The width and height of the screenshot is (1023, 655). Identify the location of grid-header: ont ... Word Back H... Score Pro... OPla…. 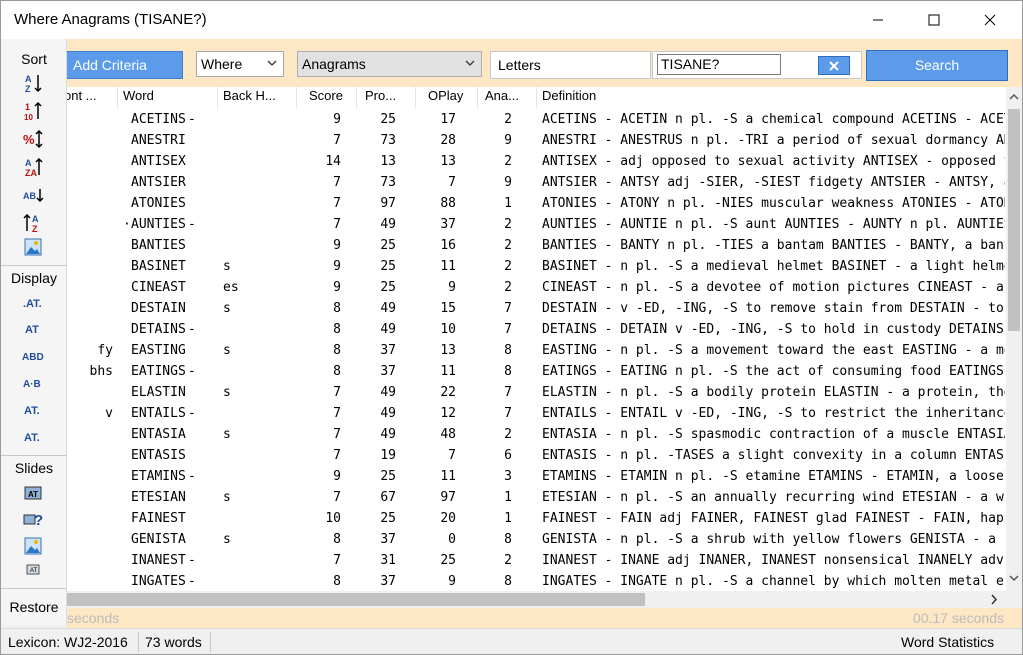
(536, 98).